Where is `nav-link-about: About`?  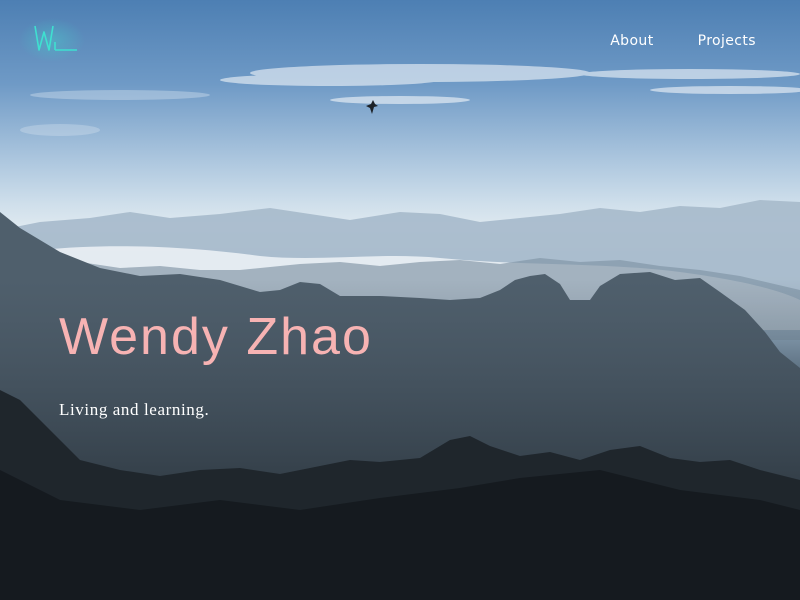
nav-link-about: About is located at coordinates (631, 41).